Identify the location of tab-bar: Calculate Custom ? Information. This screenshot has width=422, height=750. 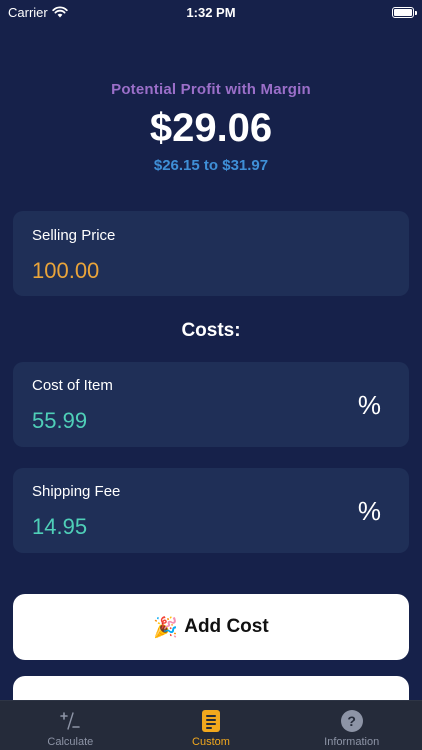
(211, 725).